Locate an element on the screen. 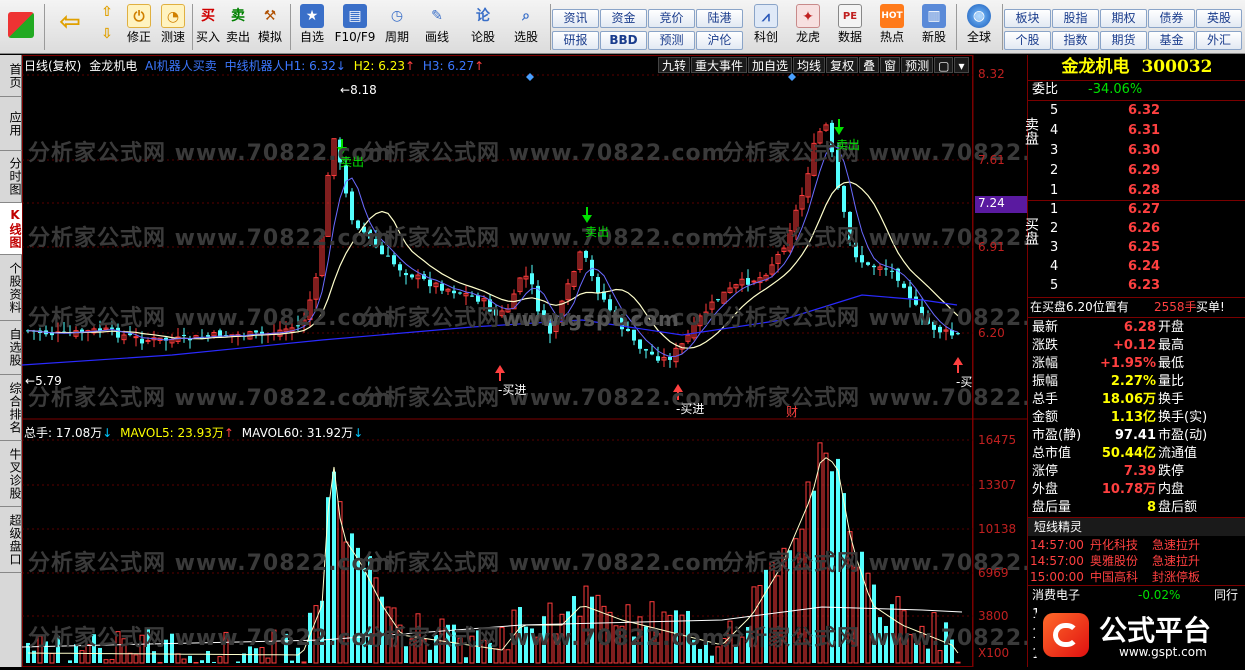 The image size is (1245, 670). sell-level-row: 1 6.28 is located at coordinates (1136, 191).